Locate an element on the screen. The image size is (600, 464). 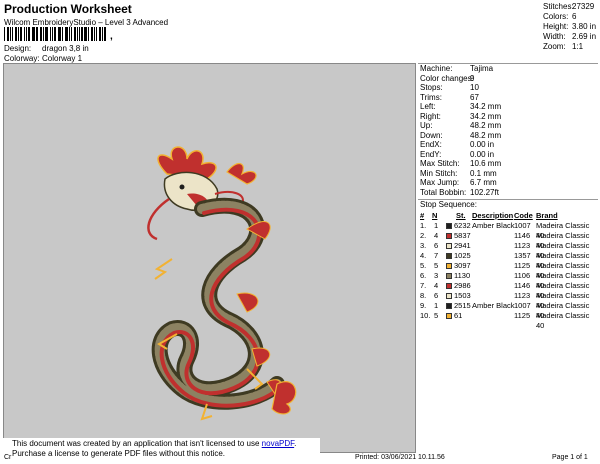
novapdf-link: novaPDF is located at coordinates (278, 443).